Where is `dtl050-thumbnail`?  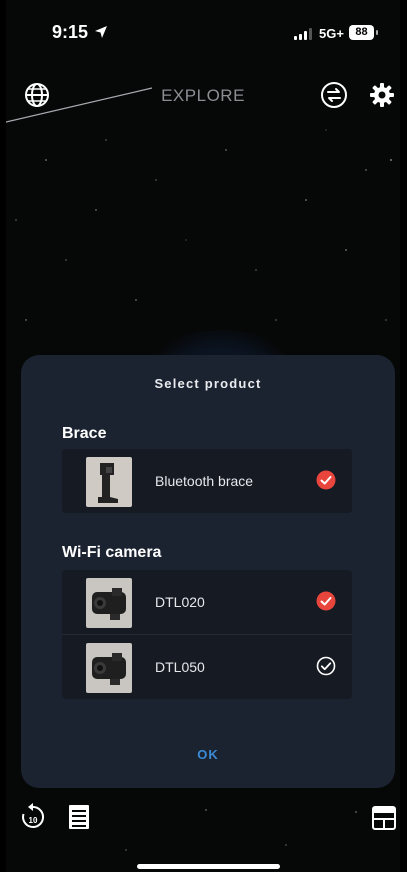
dtl050-thumbnail is located at coordinates (109, 668).